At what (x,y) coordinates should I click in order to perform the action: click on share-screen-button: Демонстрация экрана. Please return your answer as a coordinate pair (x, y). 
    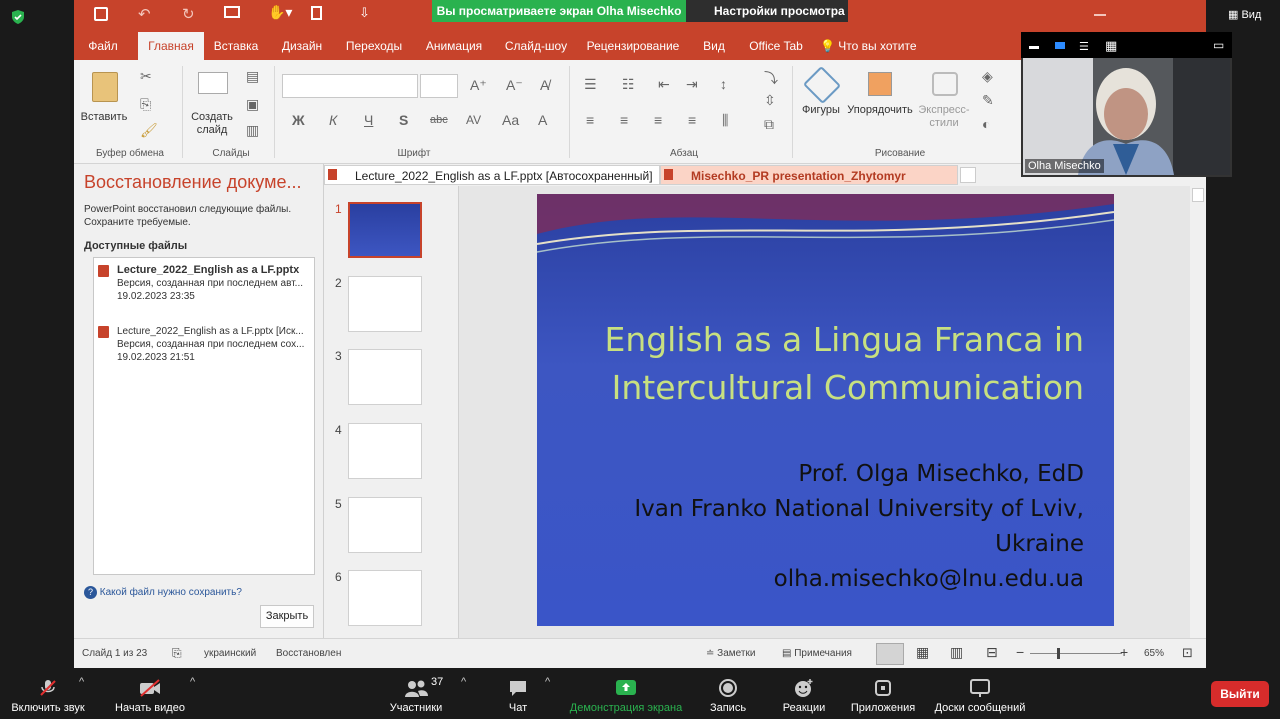
    Looking at the image, I should click on (626, 693).